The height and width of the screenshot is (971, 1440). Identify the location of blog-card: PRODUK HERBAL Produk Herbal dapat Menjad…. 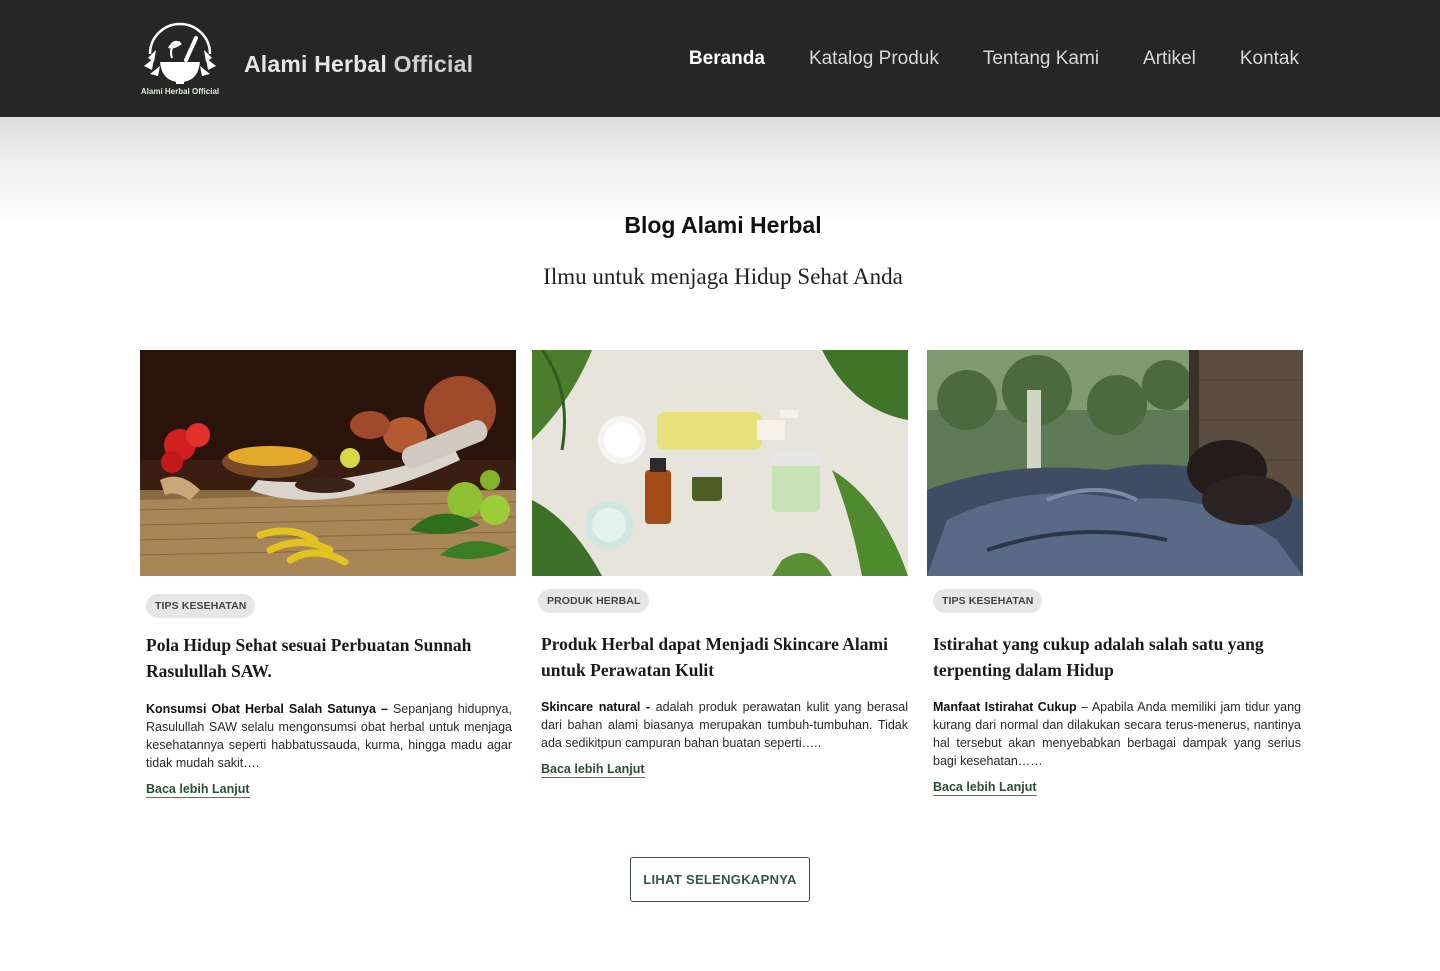
(720, 564).